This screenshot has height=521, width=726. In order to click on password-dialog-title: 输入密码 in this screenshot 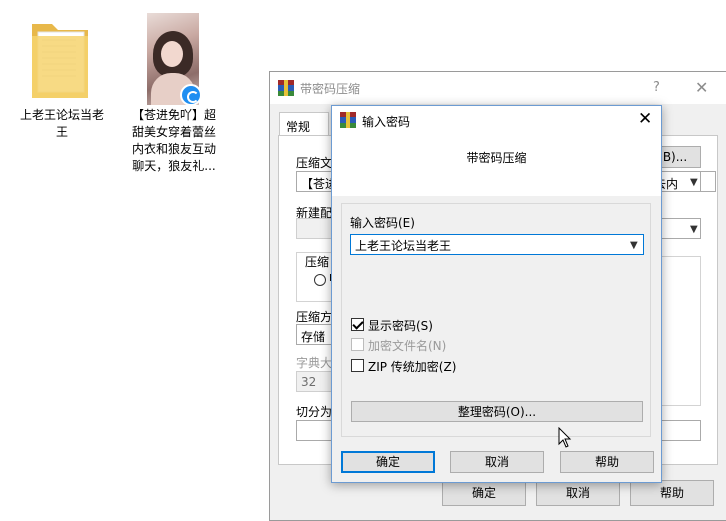, I will do `click(386, 122)`.